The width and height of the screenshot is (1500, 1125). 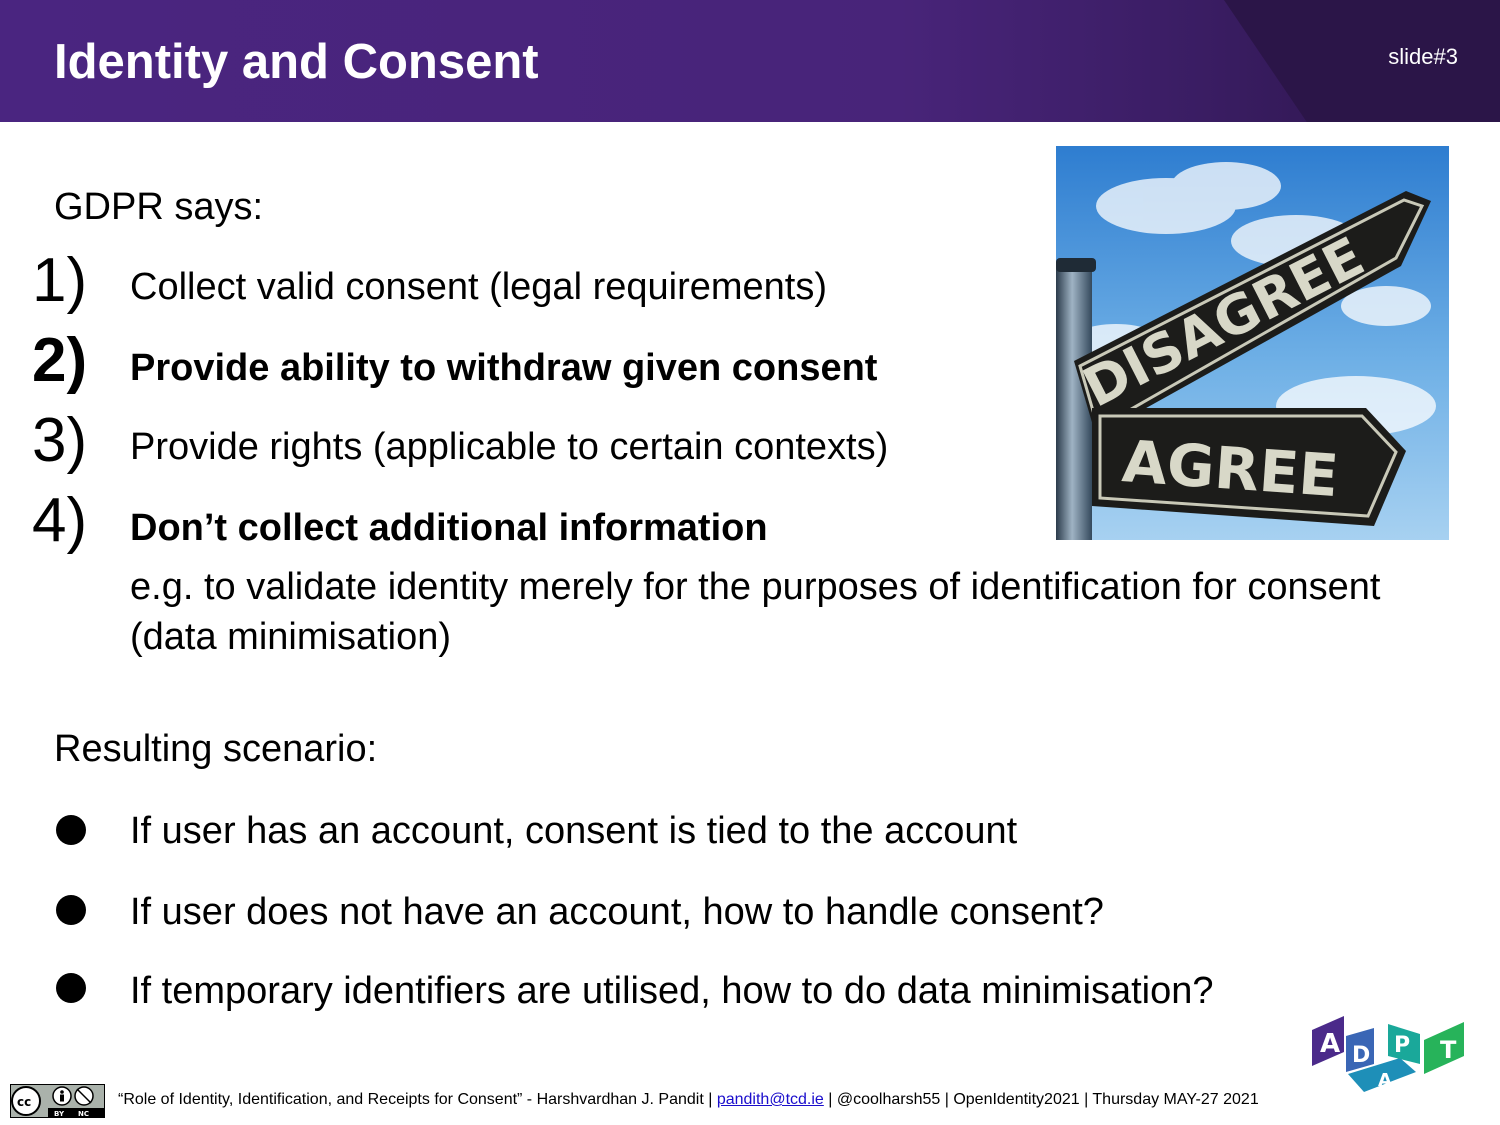 I want to click on gdpr-intro: GDPR says:, so click(x=159, y=207).